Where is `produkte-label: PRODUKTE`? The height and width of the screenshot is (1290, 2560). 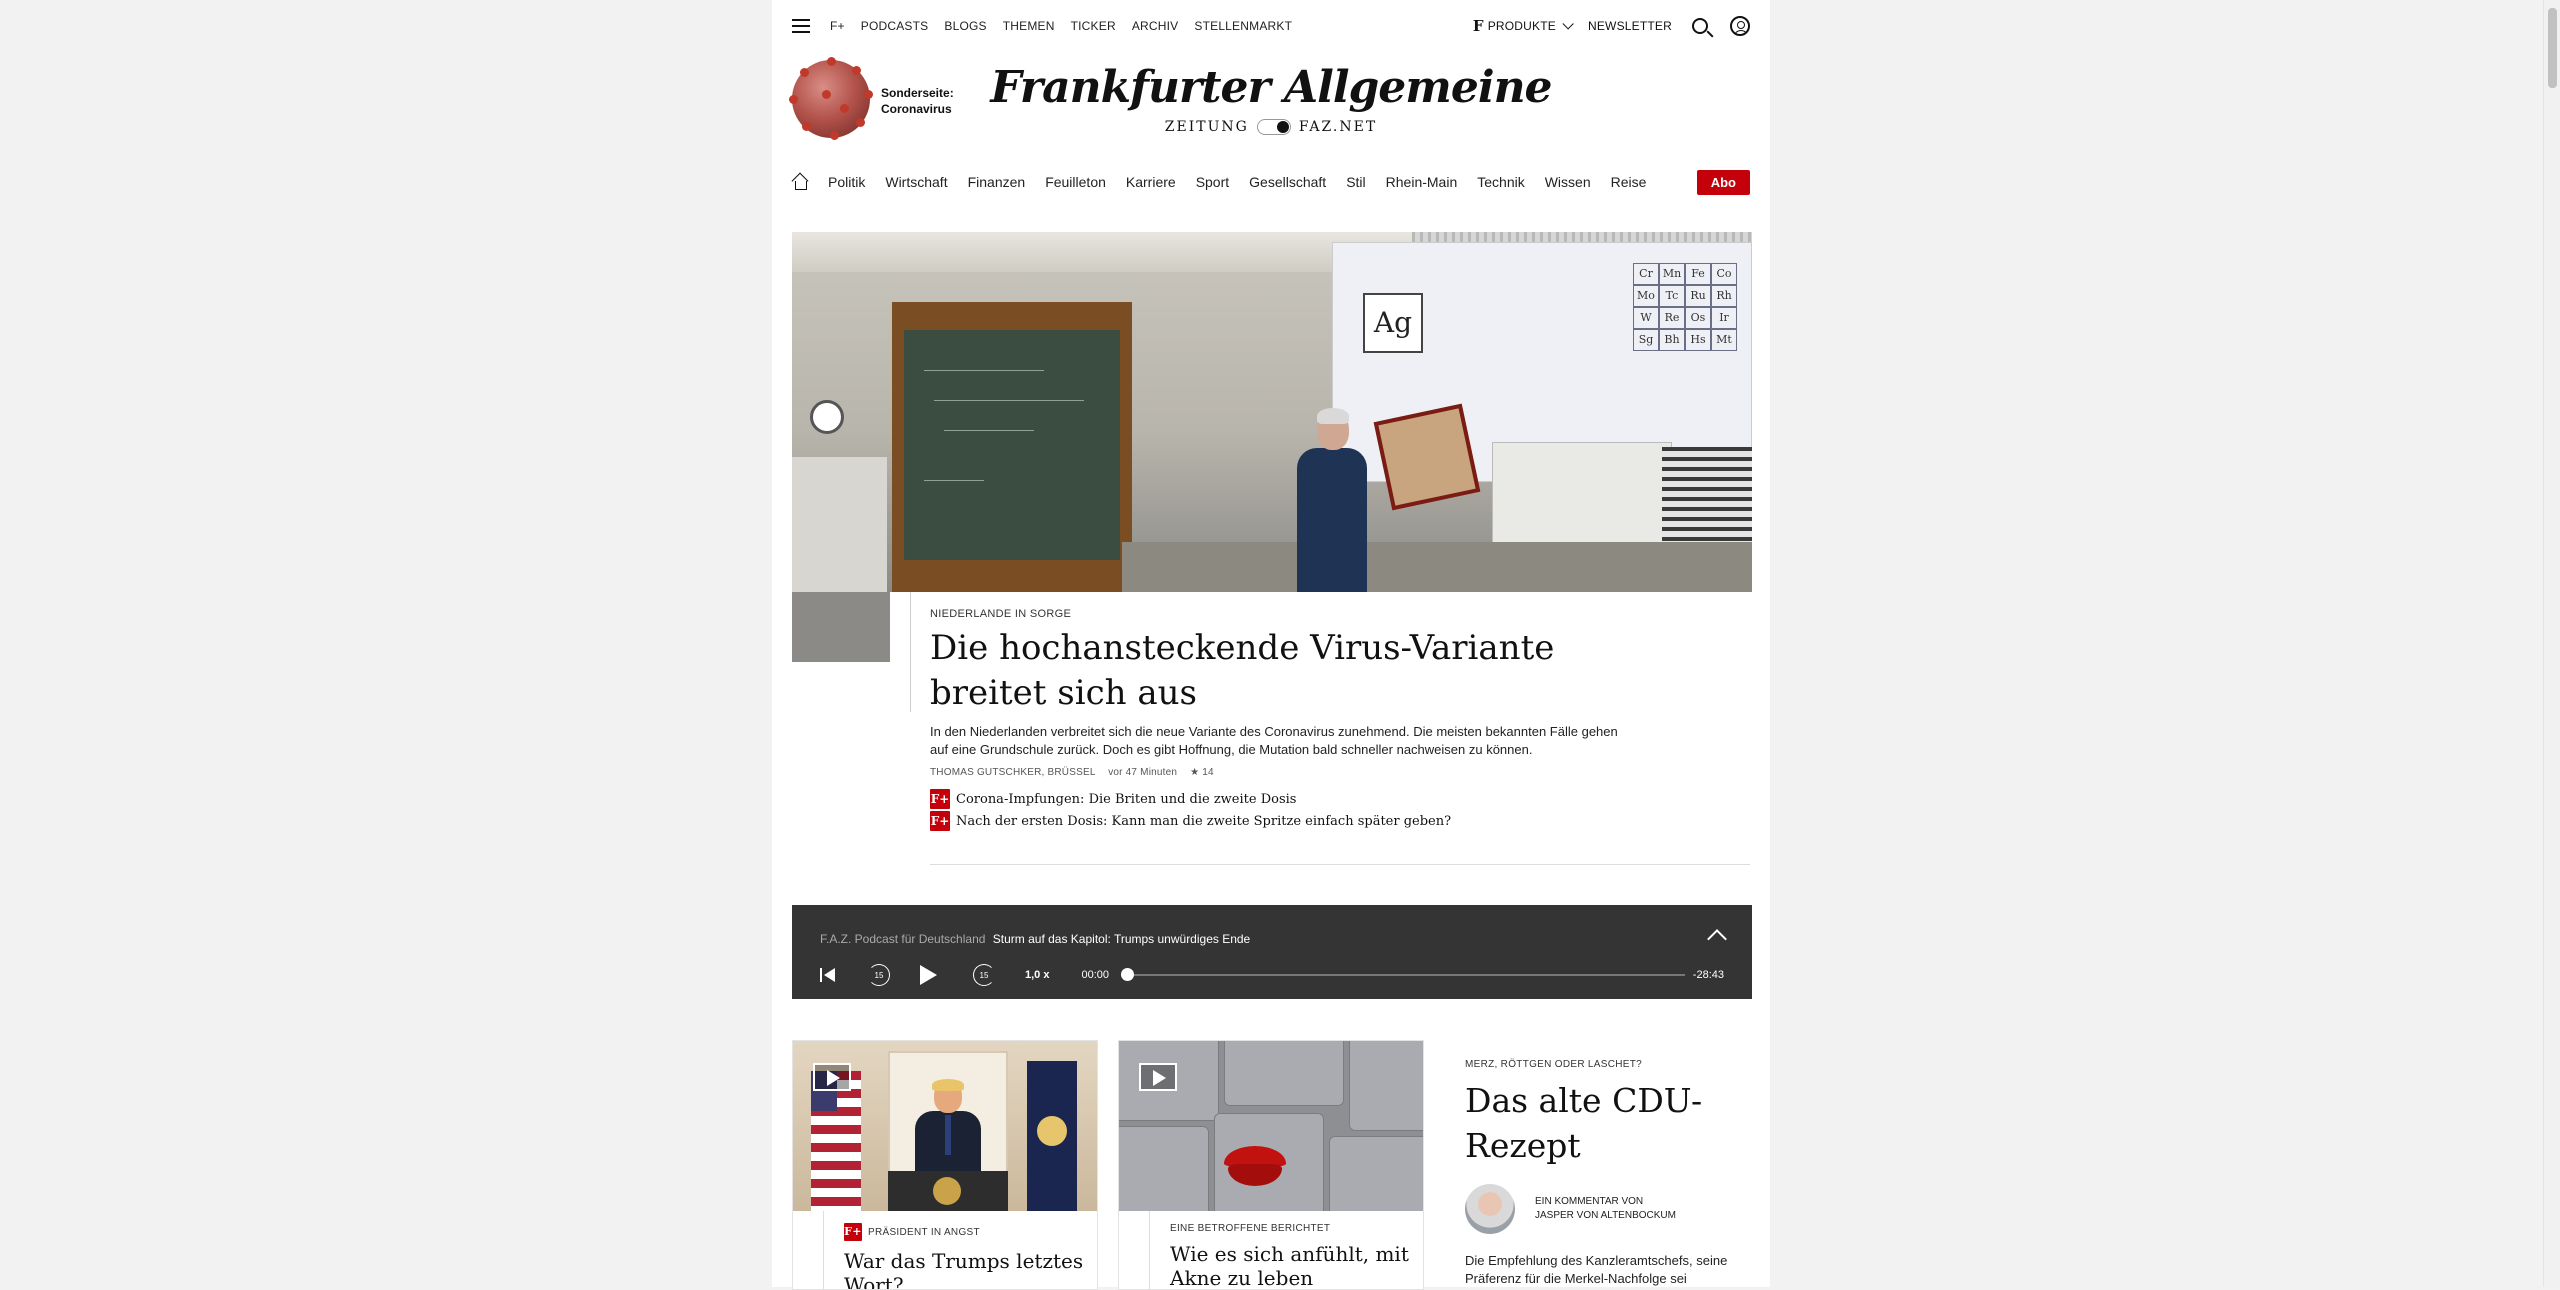
produkte-label: PRODUKTE is located at coordinates (1521, 26).